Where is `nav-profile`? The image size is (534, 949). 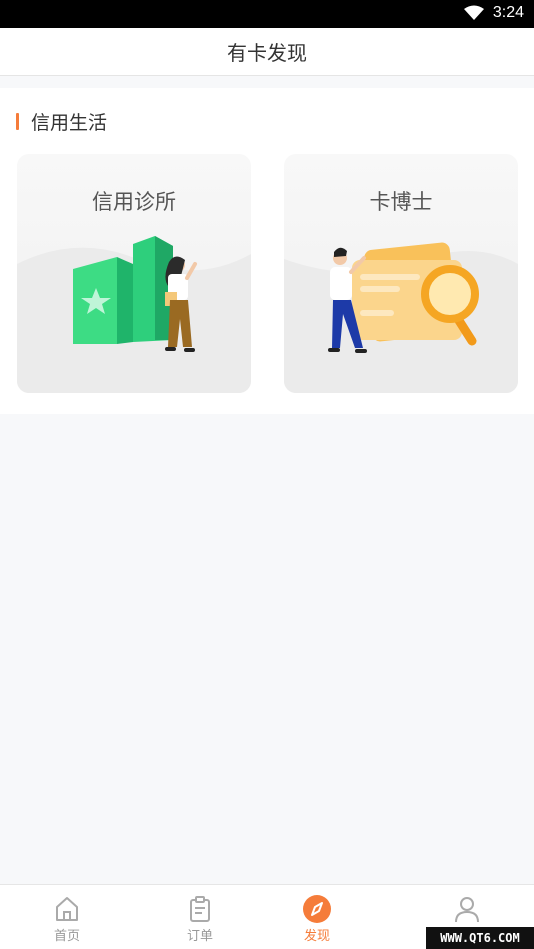
nav-profile is located at coordinates (467, 910).